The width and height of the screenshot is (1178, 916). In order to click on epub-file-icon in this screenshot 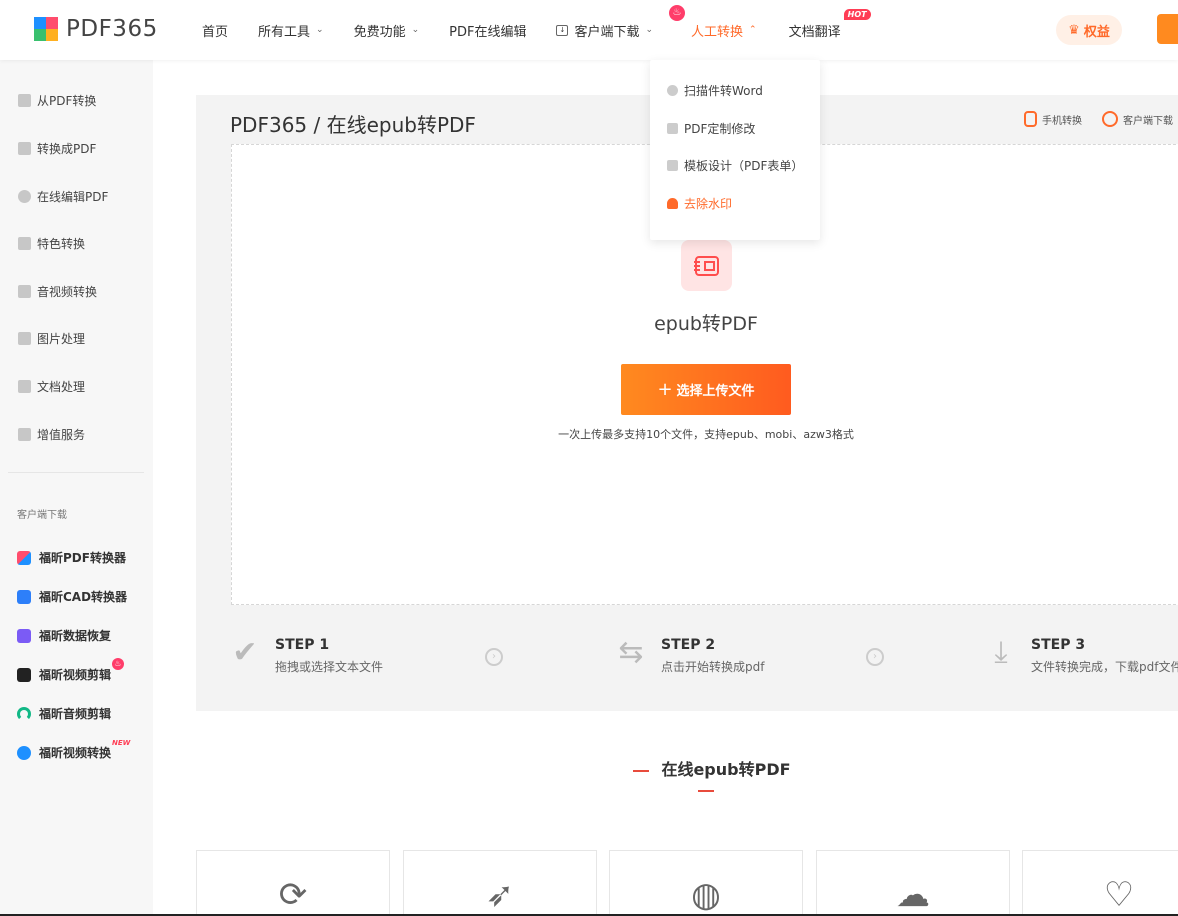, I will do `click(706, 265)`.